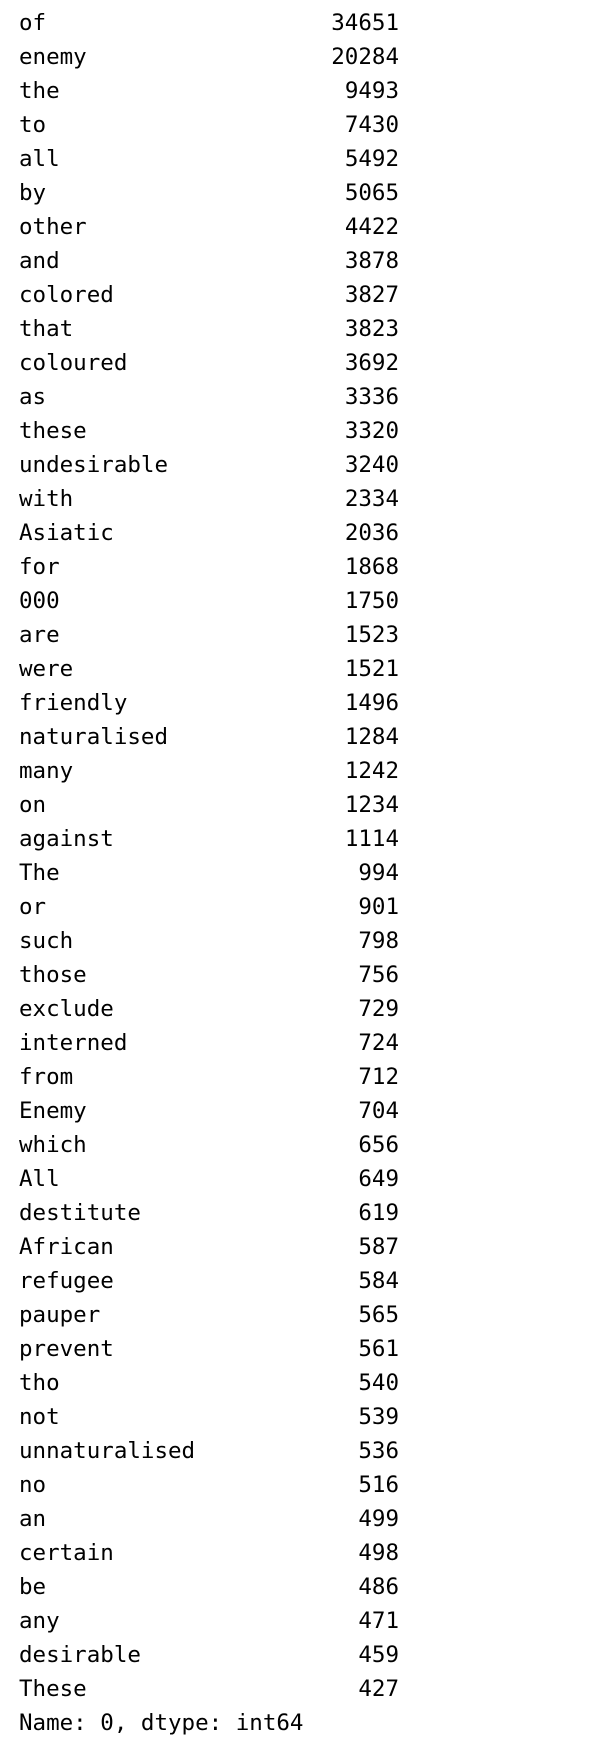  Describe the element at coordinates (209, 1111) in the screenshot. I see `series-row: Enemy 704` at that location.